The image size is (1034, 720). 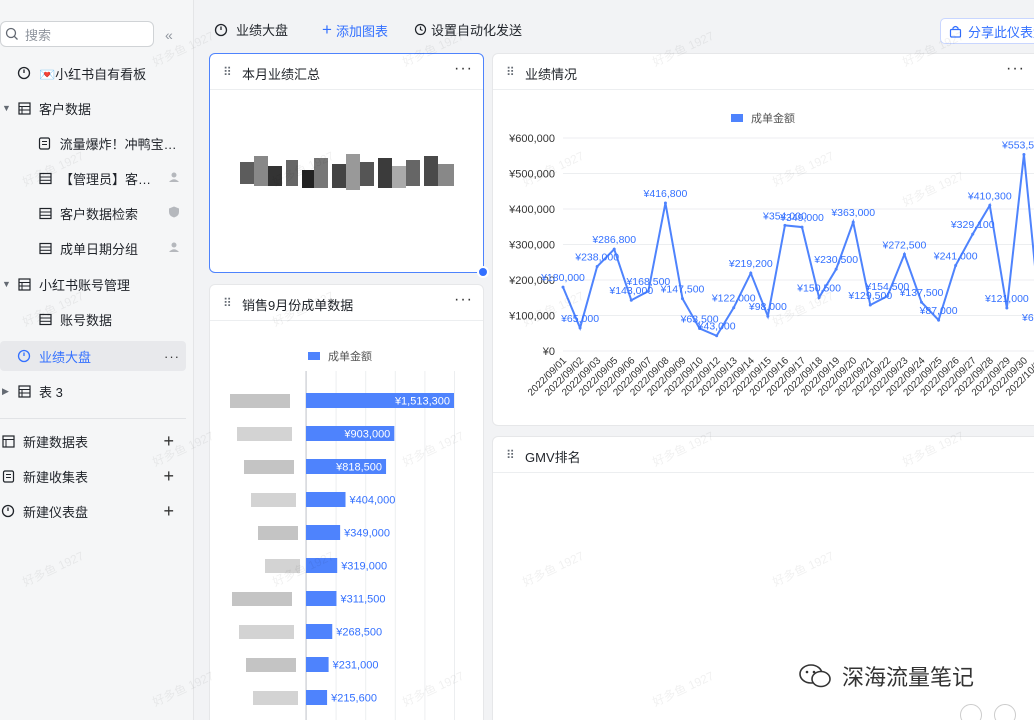 What do you see at coordinates (1027, 318) in the screenshot?
I see `data-label: ¥68,000` at bounding box center [1027, 318].